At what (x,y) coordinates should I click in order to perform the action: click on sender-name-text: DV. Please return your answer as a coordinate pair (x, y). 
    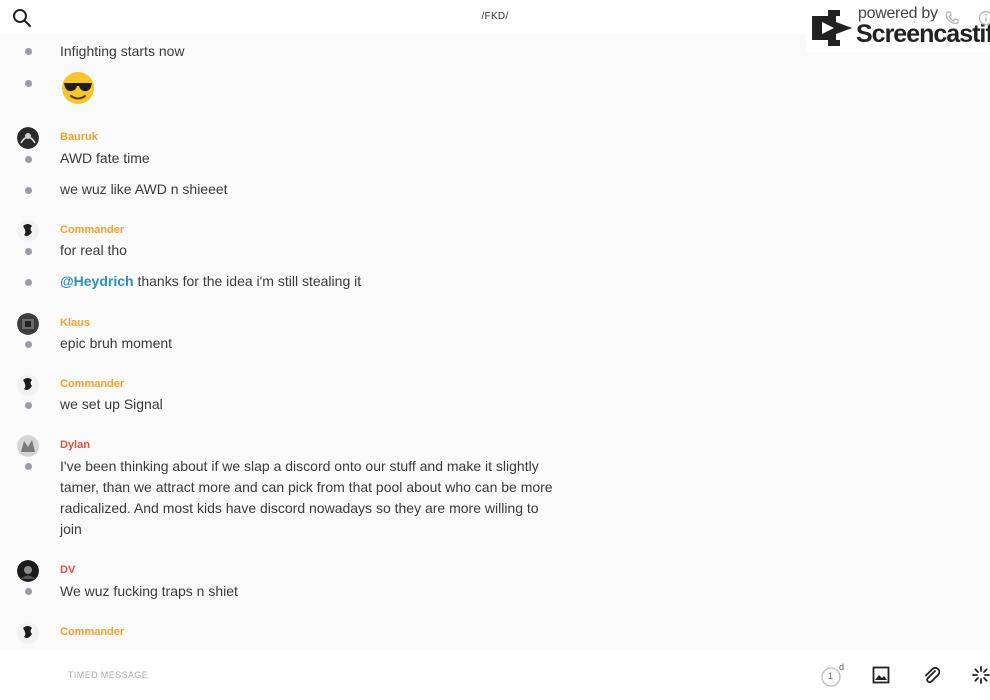
    Looking at the image, I should click on (68, 570).